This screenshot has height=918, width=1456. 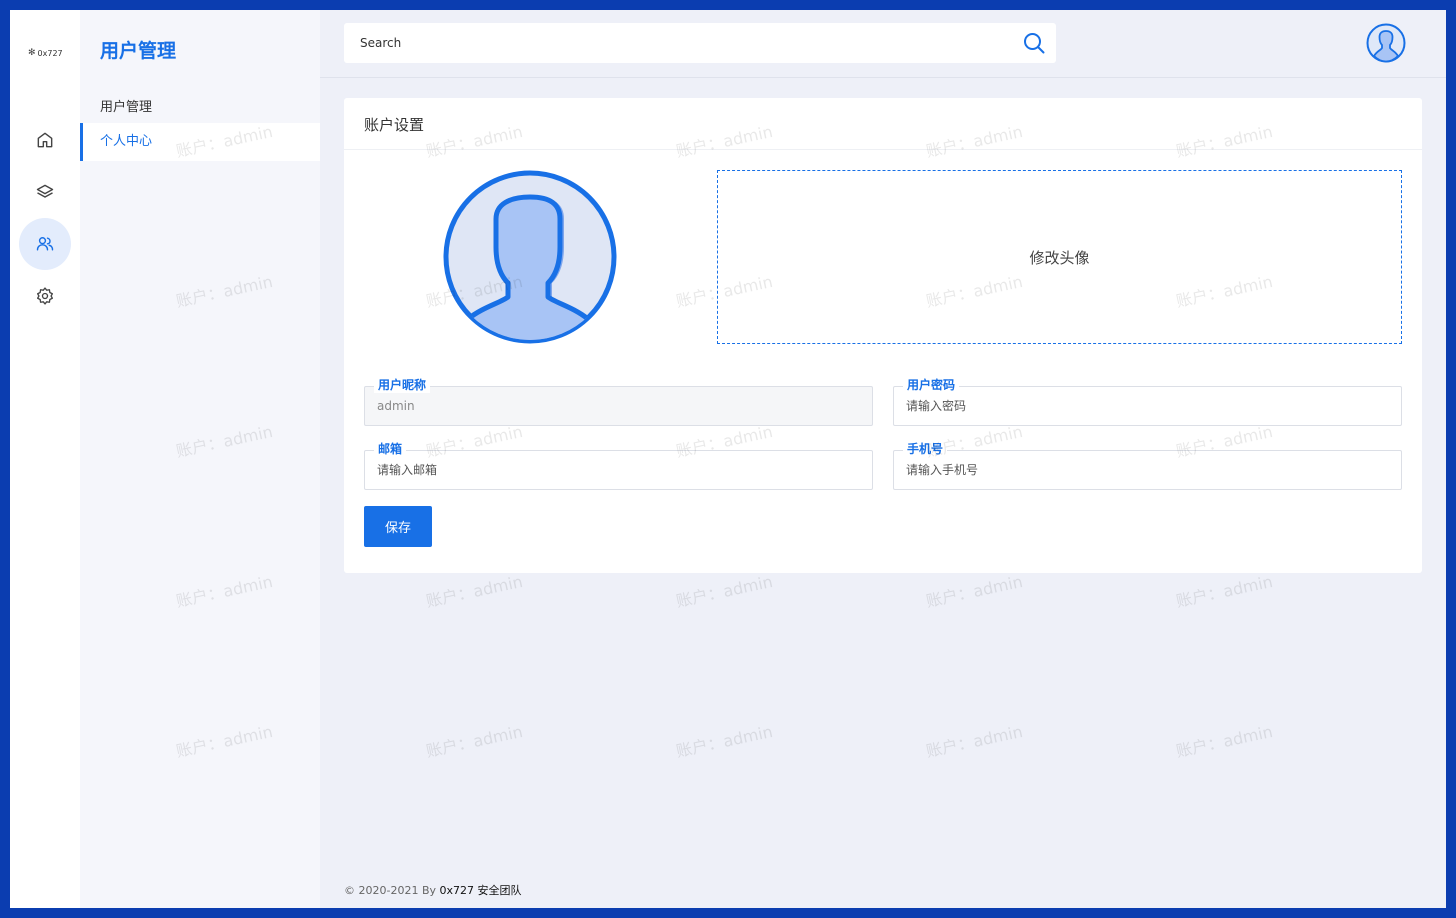 I want to click on brand-logo: ✻ 0x727, so click(x=45, y=53).